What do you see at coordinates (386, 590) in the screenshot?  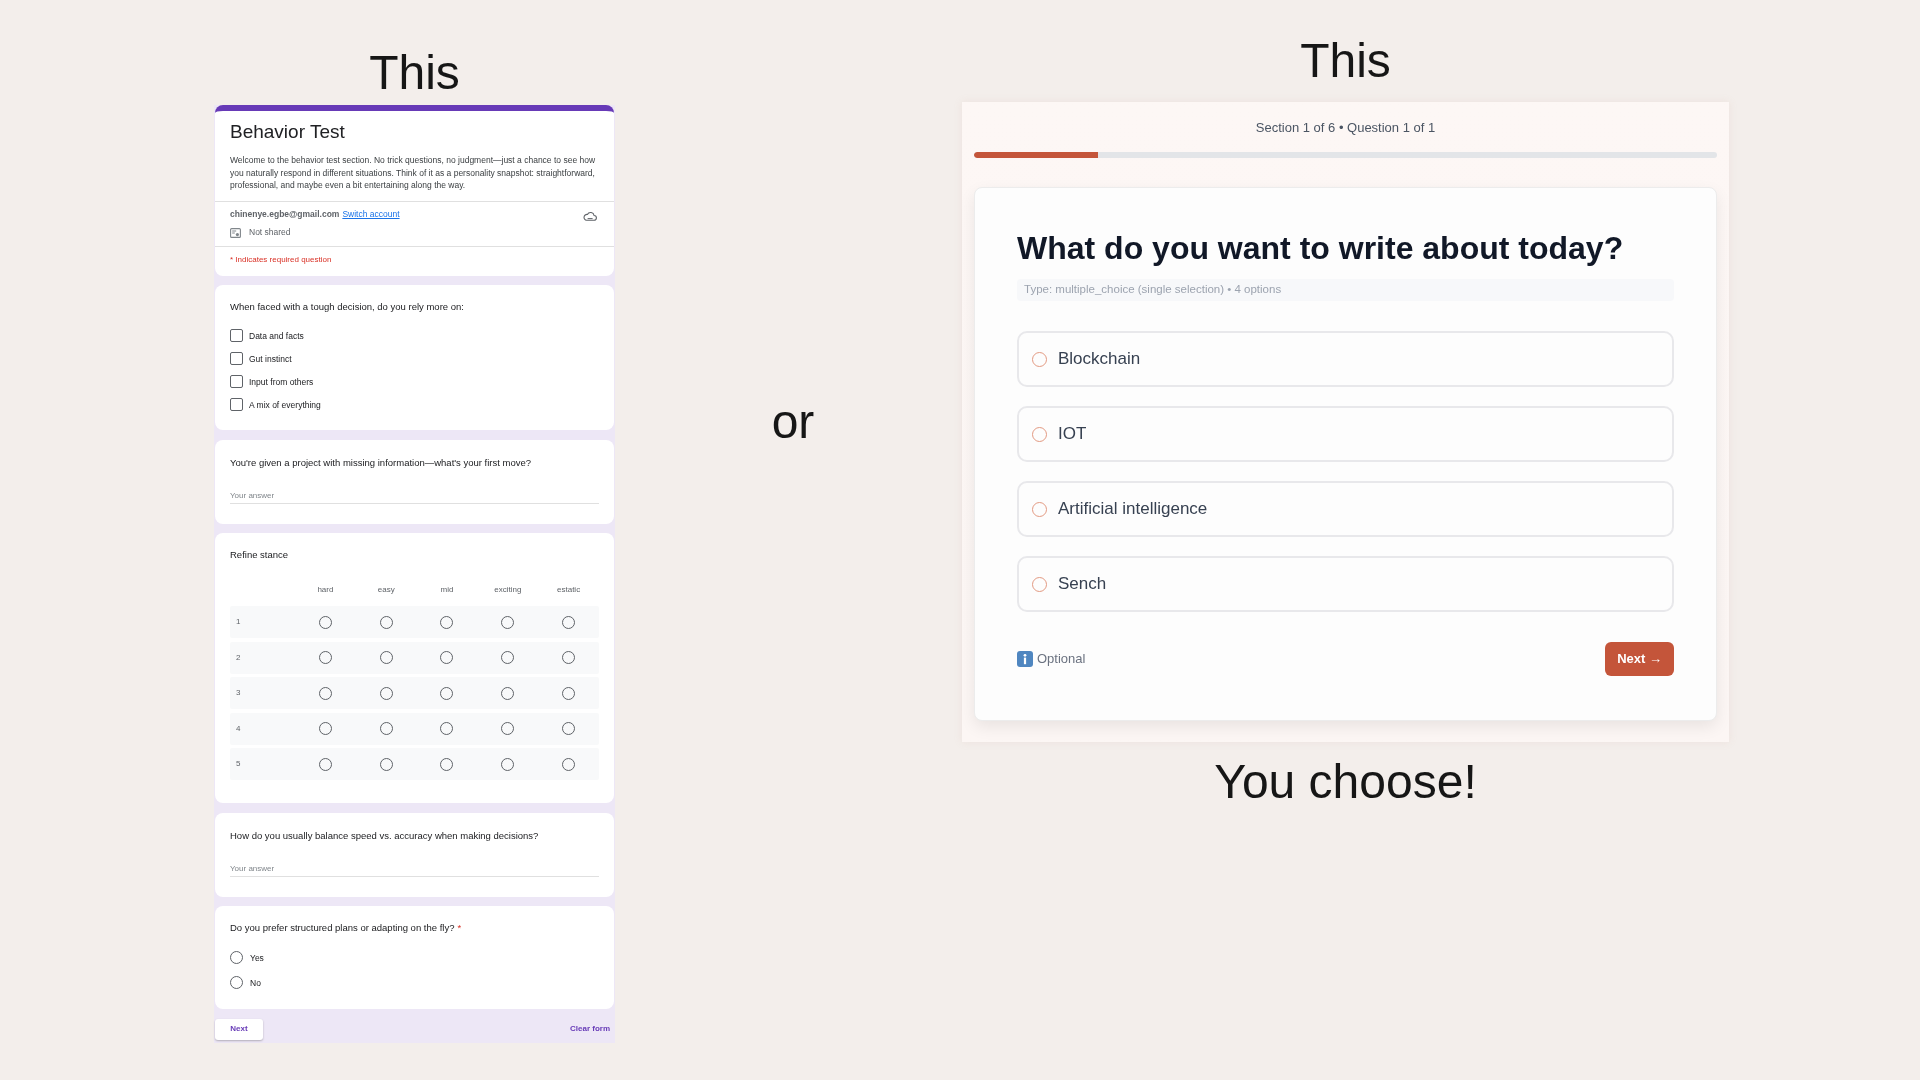 I see `column-header: easy` at bounding box center [386, 590].